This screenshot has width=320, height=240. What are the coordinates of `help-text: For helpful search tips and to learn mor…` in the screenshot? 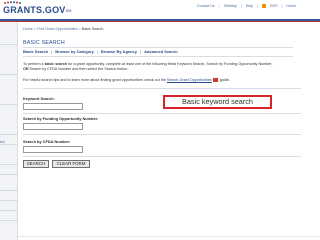 It's located at (162, 80).